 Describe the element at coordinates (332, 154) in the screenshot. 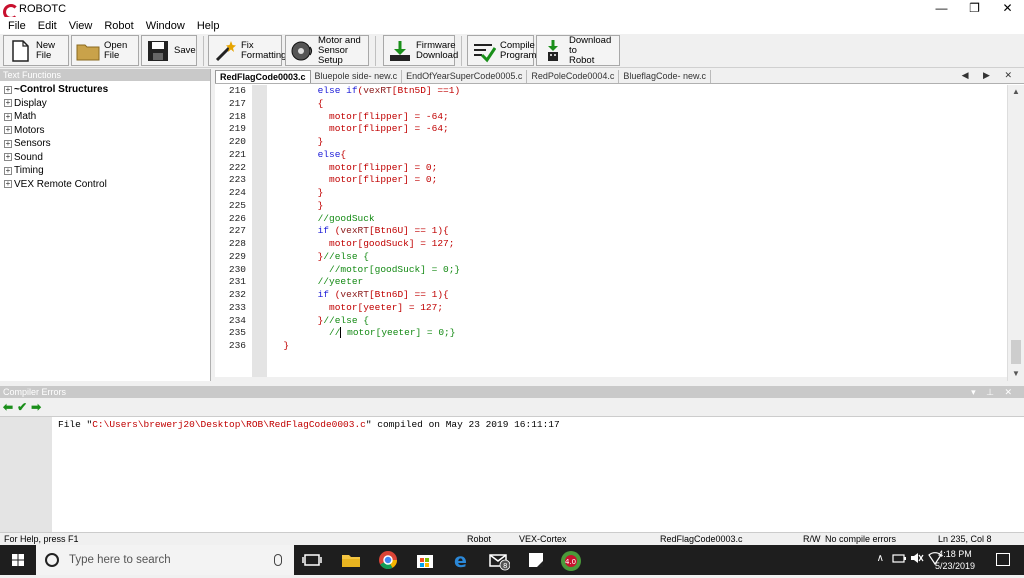

I see `code-line: else{` at that location.